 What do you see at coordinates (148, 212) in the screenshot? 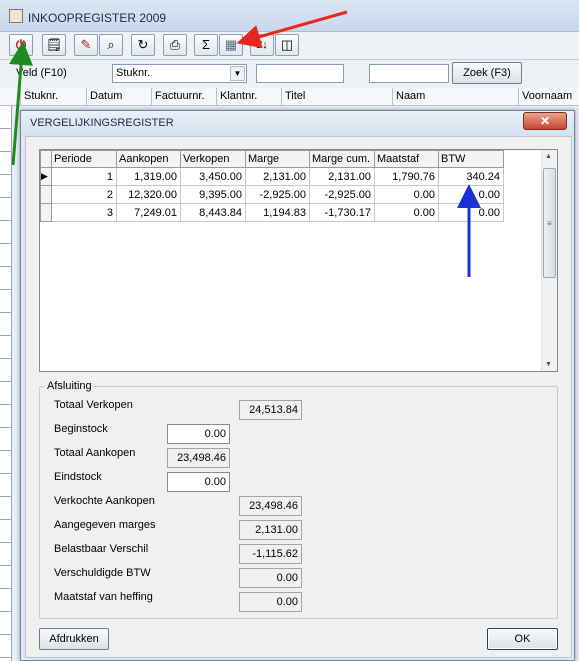
I see `table-cell: 7,249.01` at bounding box center [148, 212].